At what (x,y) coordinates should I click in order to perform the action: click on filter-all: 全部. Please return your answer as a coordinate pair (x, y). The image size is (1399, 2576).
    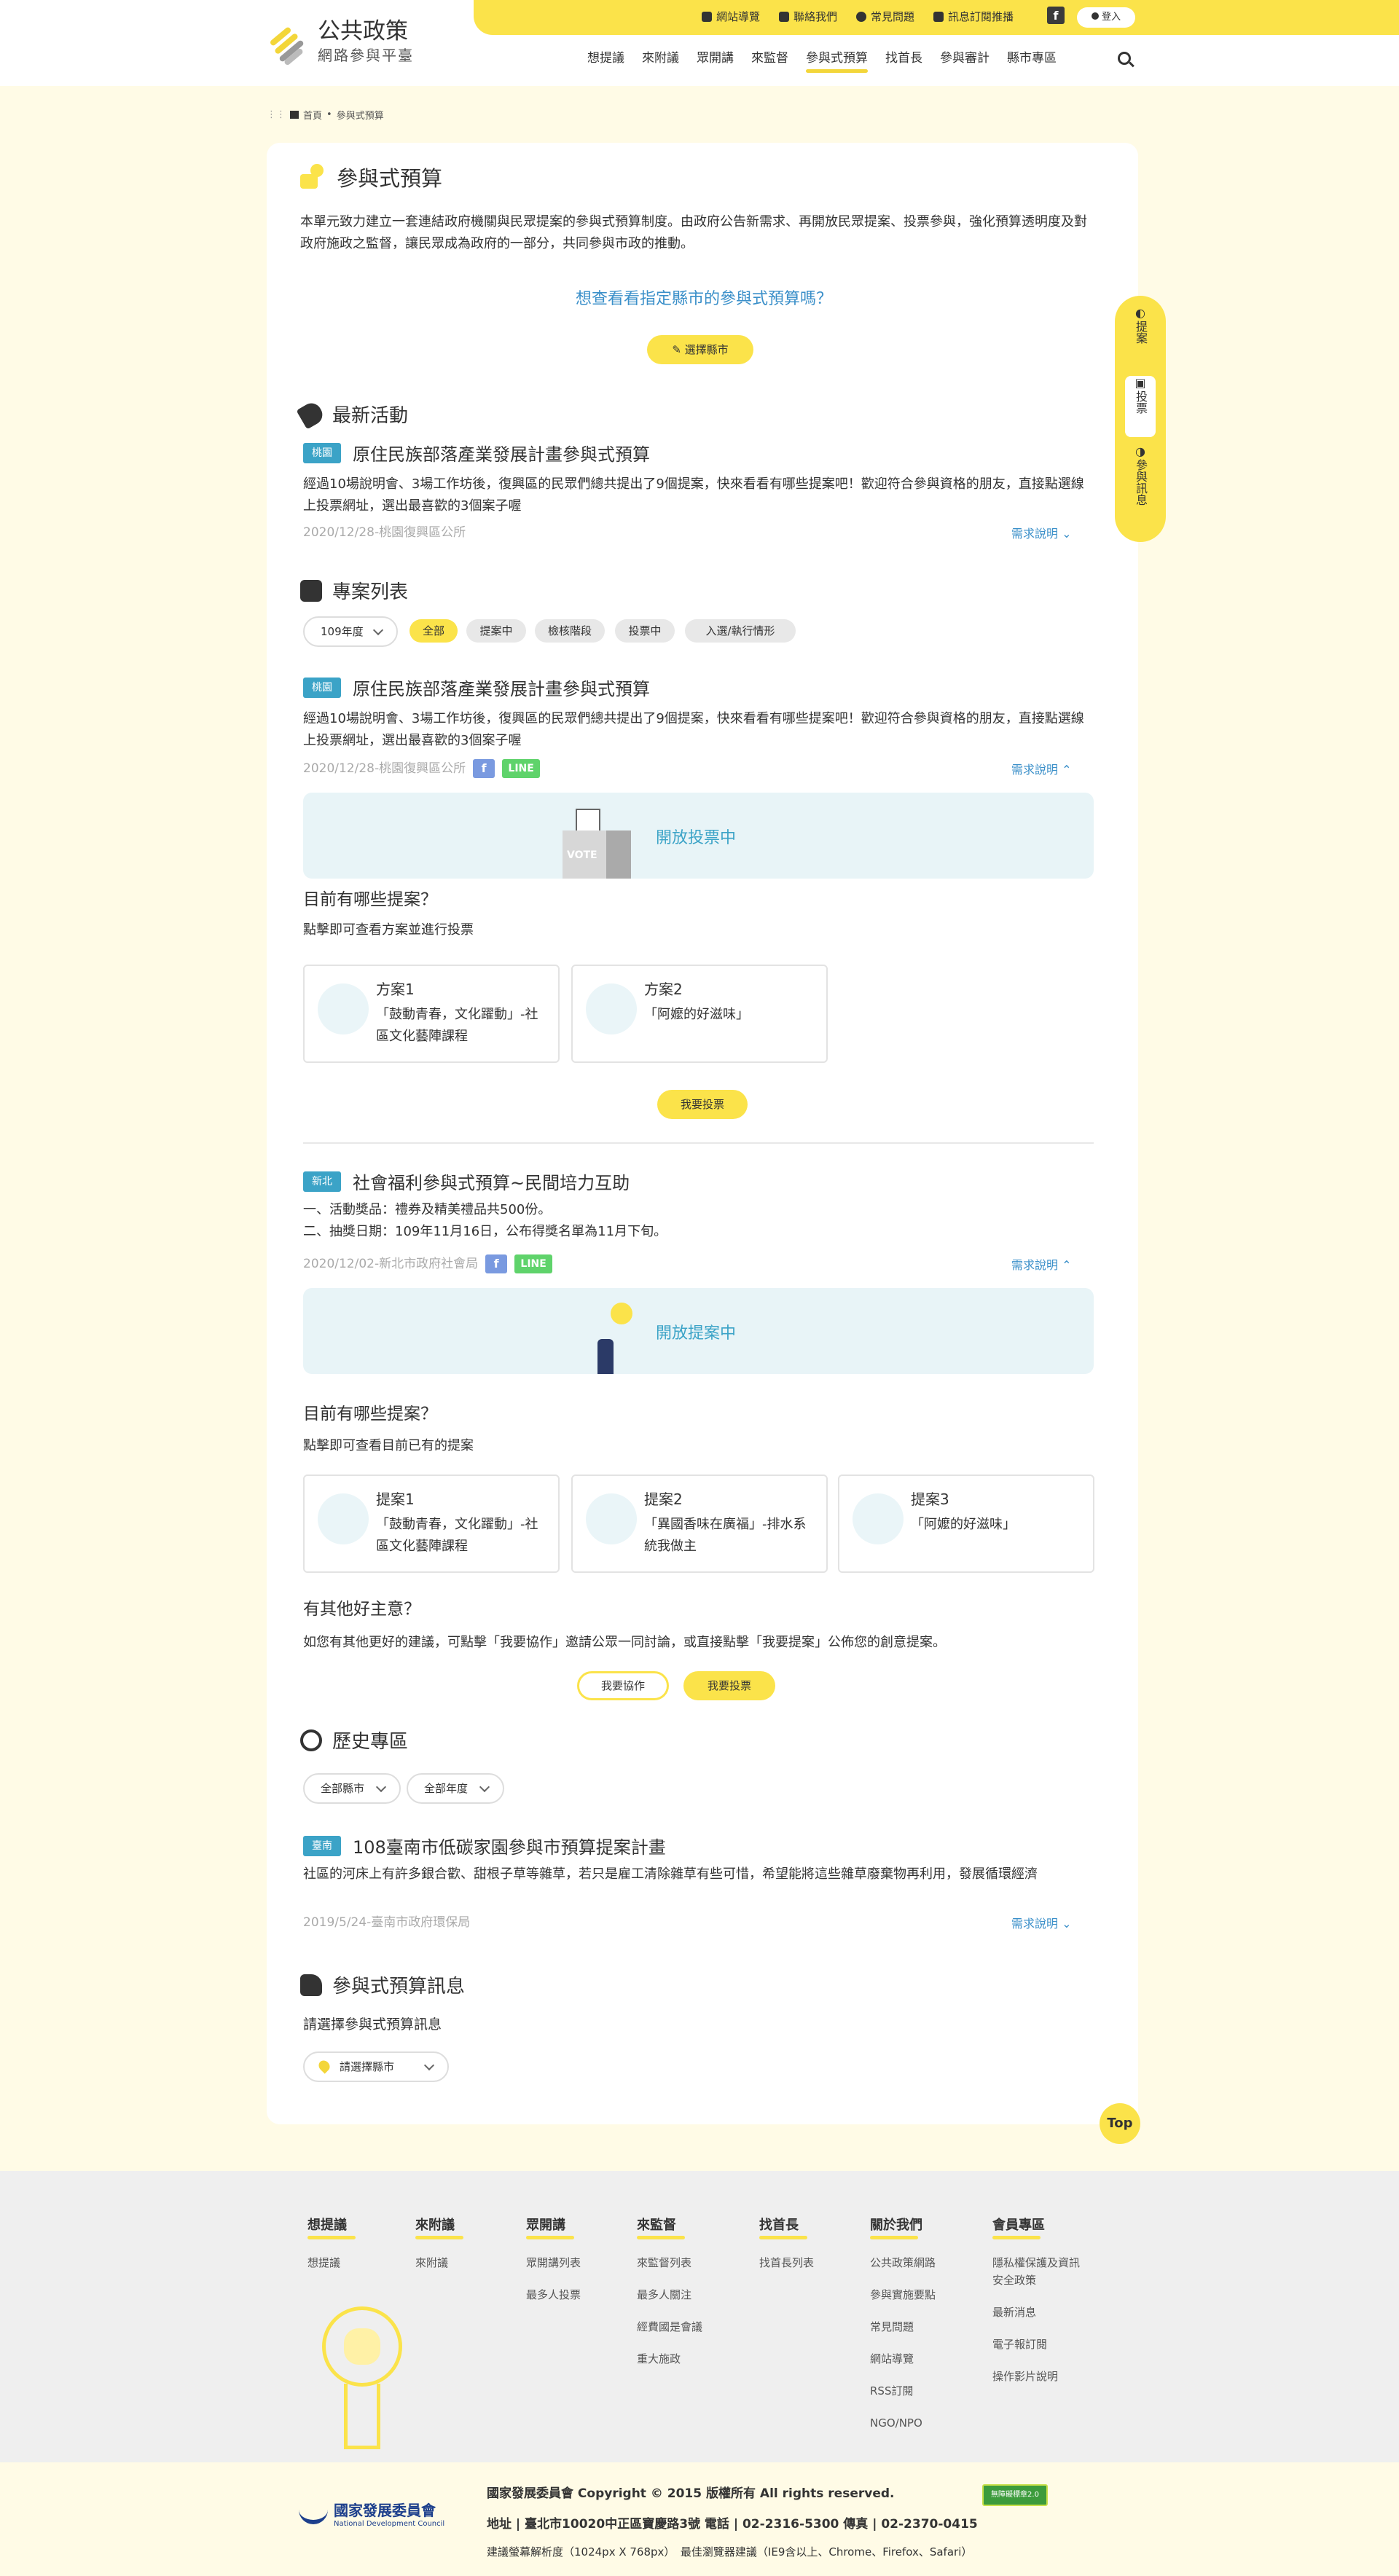
    Looking at the image, I should click on (433, 631).